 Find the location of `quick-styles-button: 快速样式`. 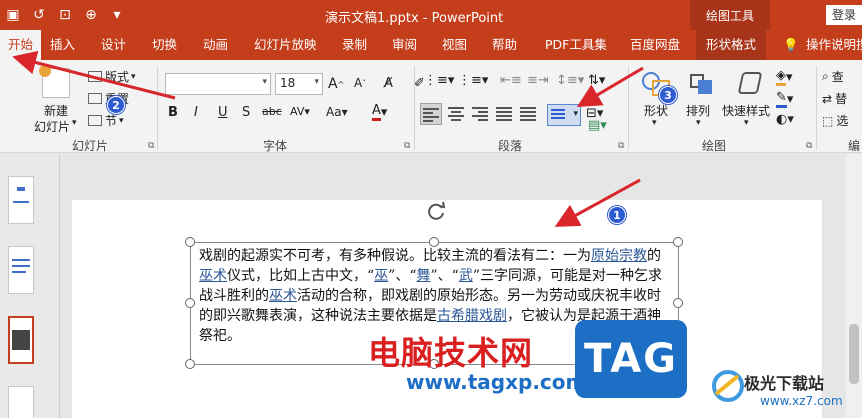

quick-styles-button: 快速样式 is located at coordinates (746, 110).